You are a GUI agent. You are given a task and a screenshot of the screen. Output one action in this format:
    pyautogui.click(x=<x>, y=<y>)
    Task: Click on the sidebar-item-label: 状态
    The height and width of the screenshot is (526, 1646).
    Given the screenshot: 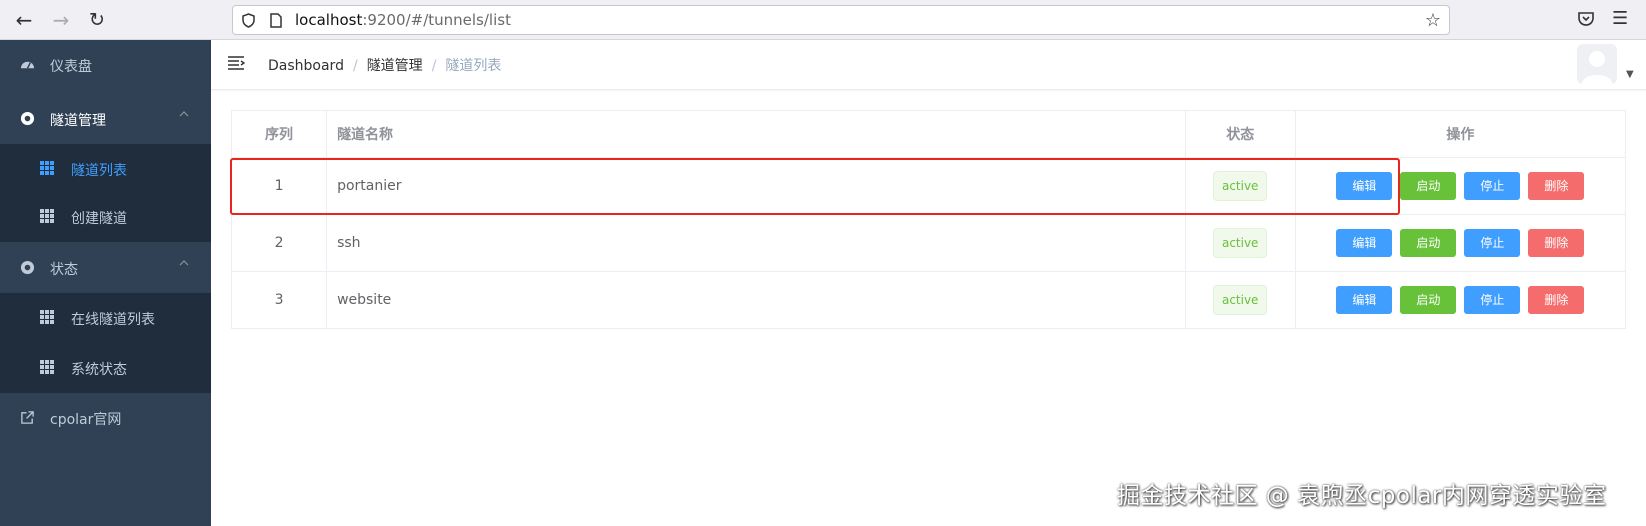 What is the action you would take?
    pyautogui.click(x=64, y=270)
    